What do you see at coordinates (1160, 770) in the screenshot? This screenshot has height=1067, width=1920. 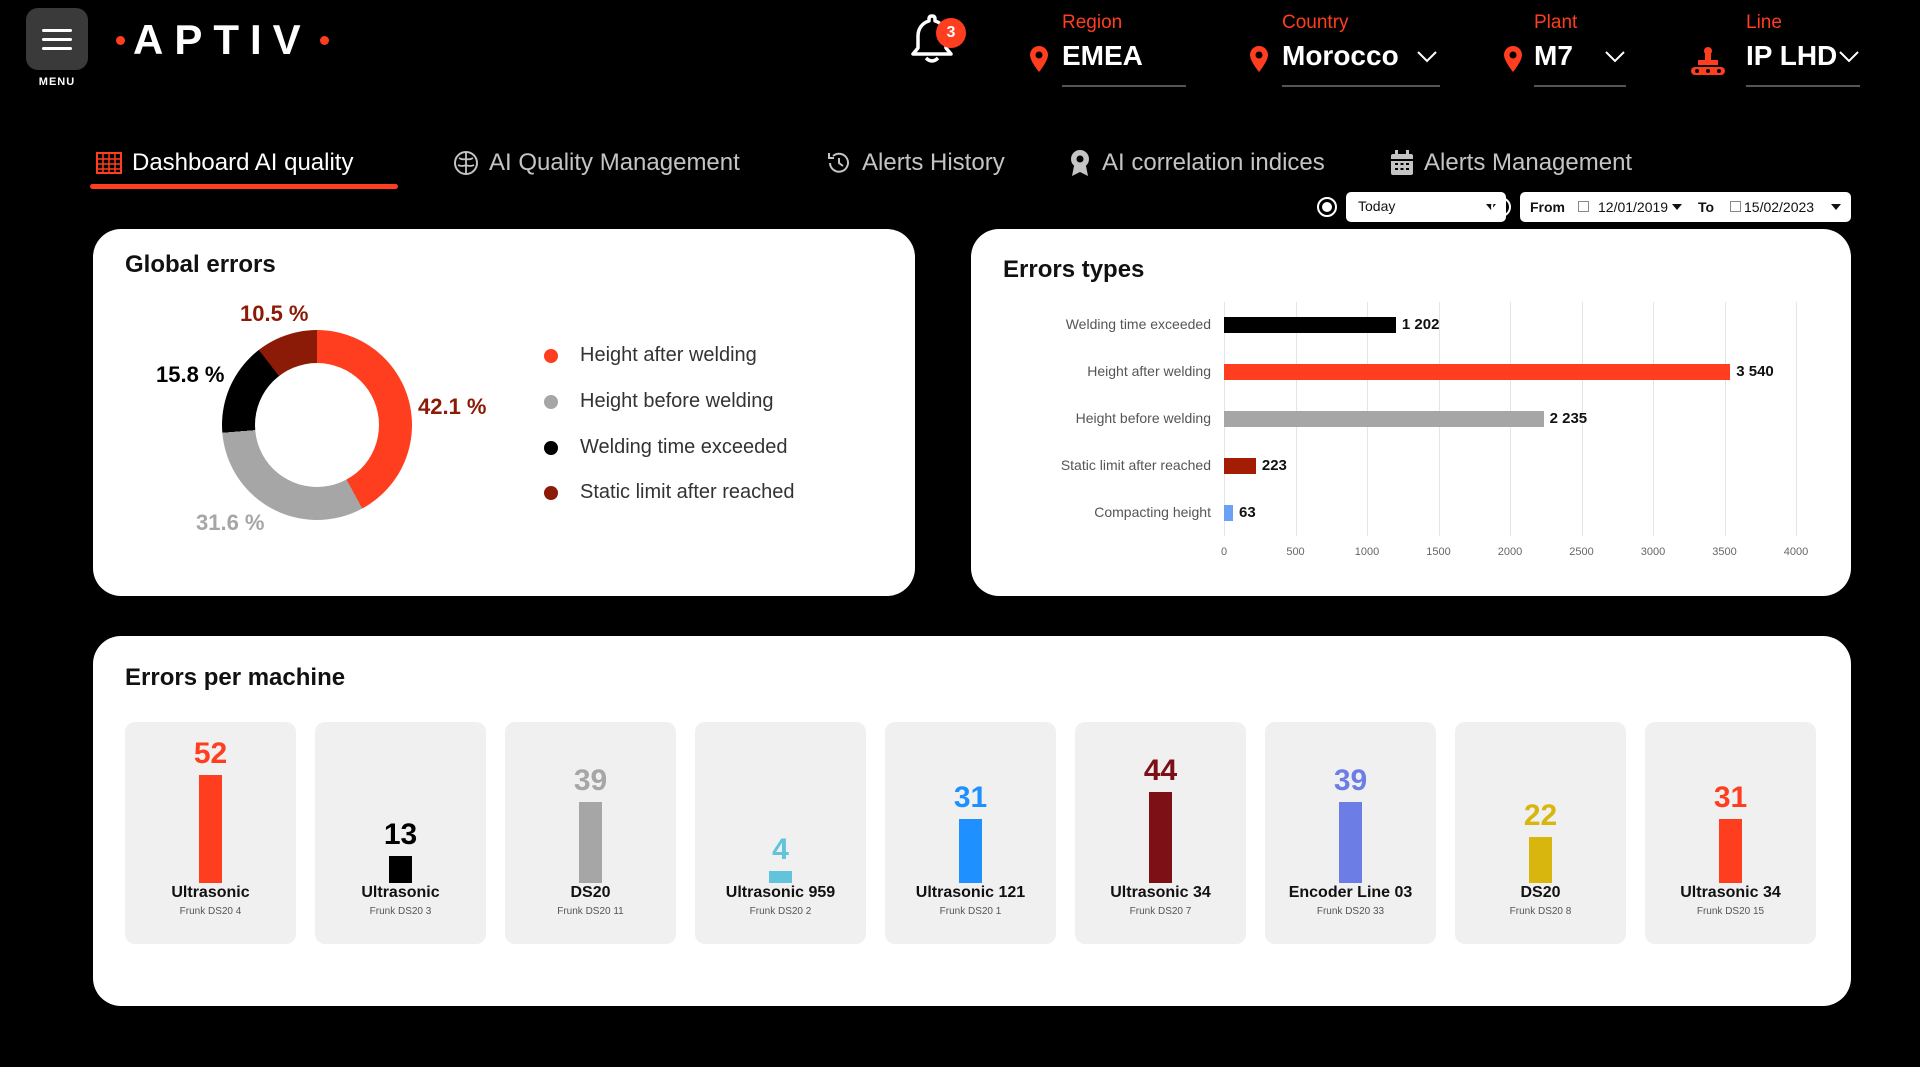 I see `machine-error-count: 44` at bounding box center [1160, 770].